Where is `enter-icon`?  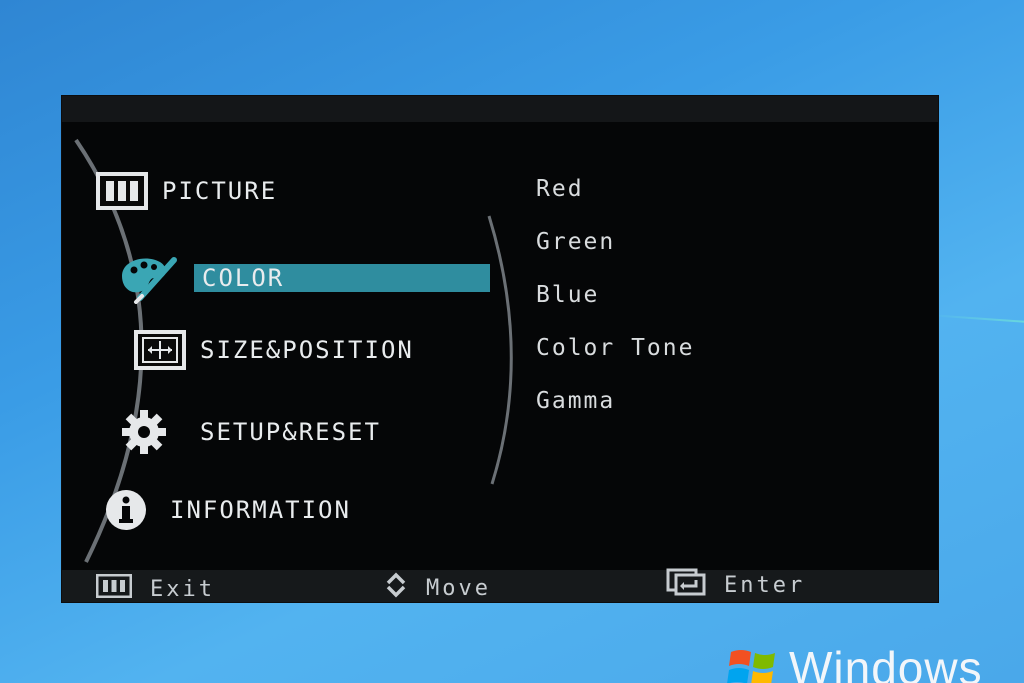 enter-icon is located at coordinates (686, 585).